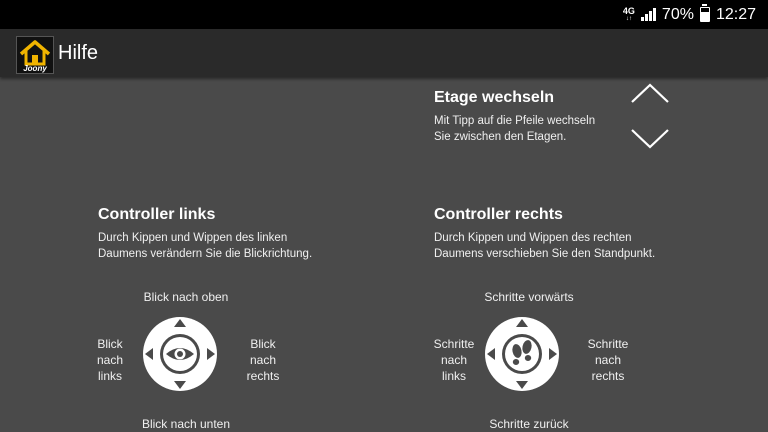  Describe the element at coordinates (180, 354) in the screenshot. I see `controller-left` at that location.